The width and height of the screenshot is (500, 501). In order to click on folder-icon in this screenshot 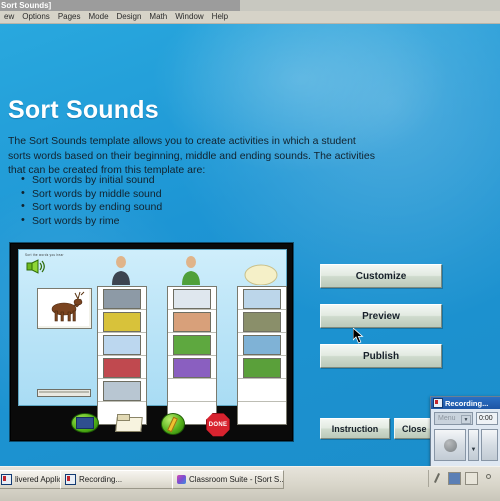, I will do `click(129, 422)`.